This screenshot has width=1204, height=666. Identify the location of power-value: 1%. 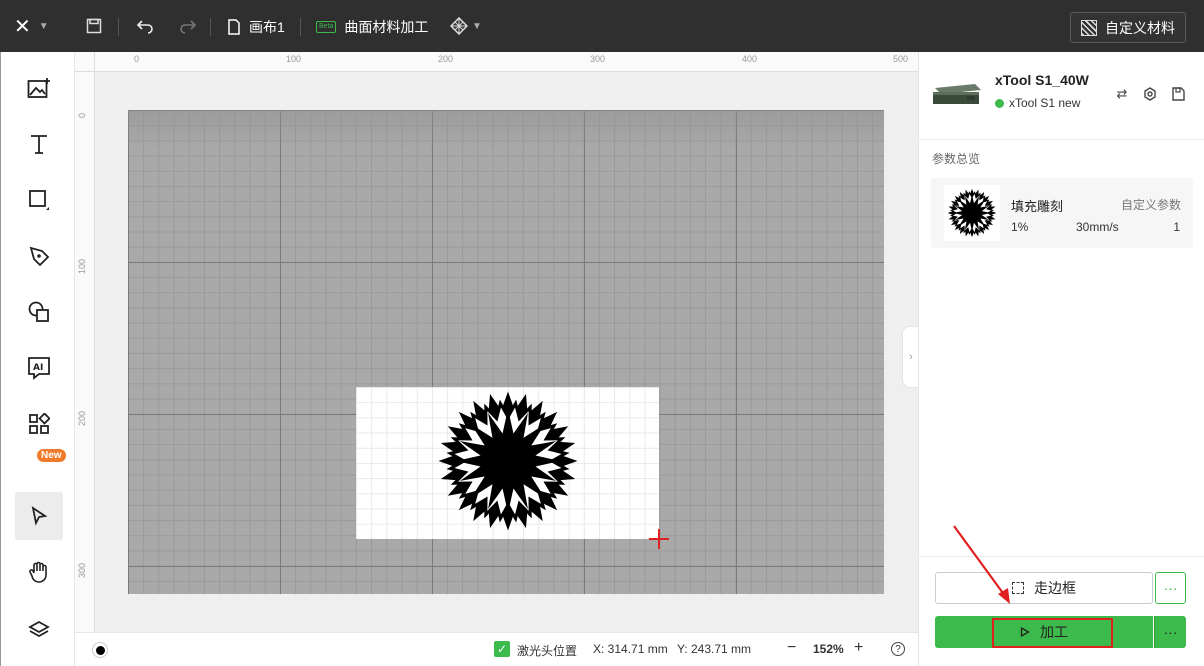
(1020, 227).